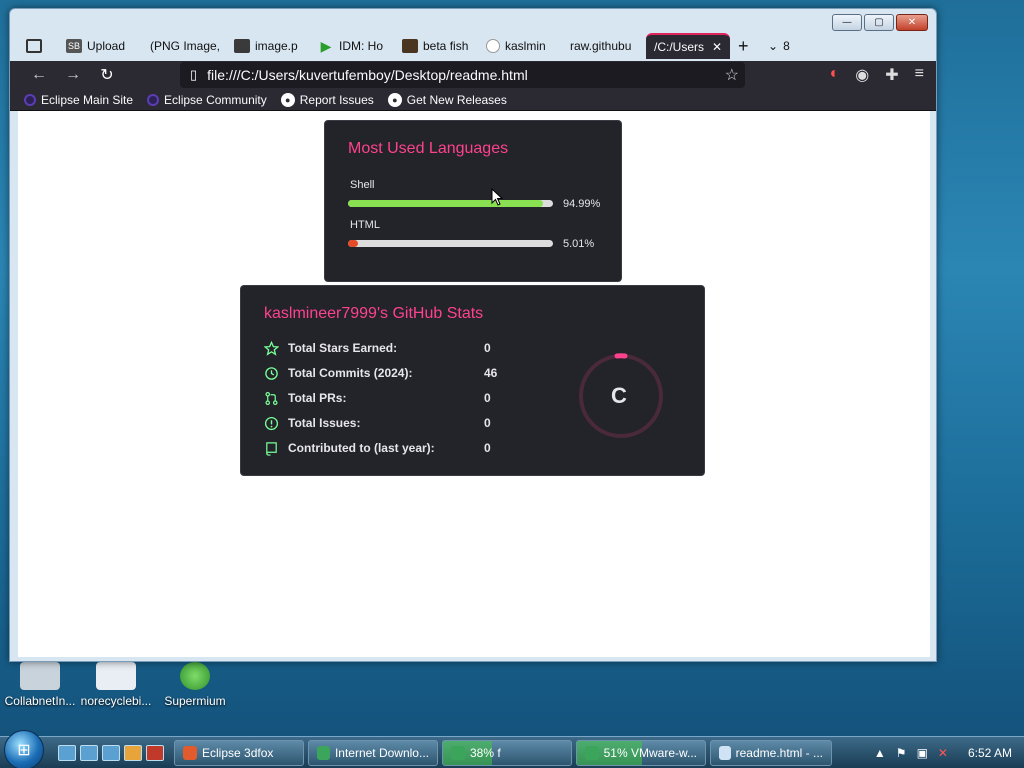 The height and width of the screenshot is (768, 1024). Describe the element at coordinates (835, 75) in the screenshot. I see `extension-red-icon: ◐` at that location.